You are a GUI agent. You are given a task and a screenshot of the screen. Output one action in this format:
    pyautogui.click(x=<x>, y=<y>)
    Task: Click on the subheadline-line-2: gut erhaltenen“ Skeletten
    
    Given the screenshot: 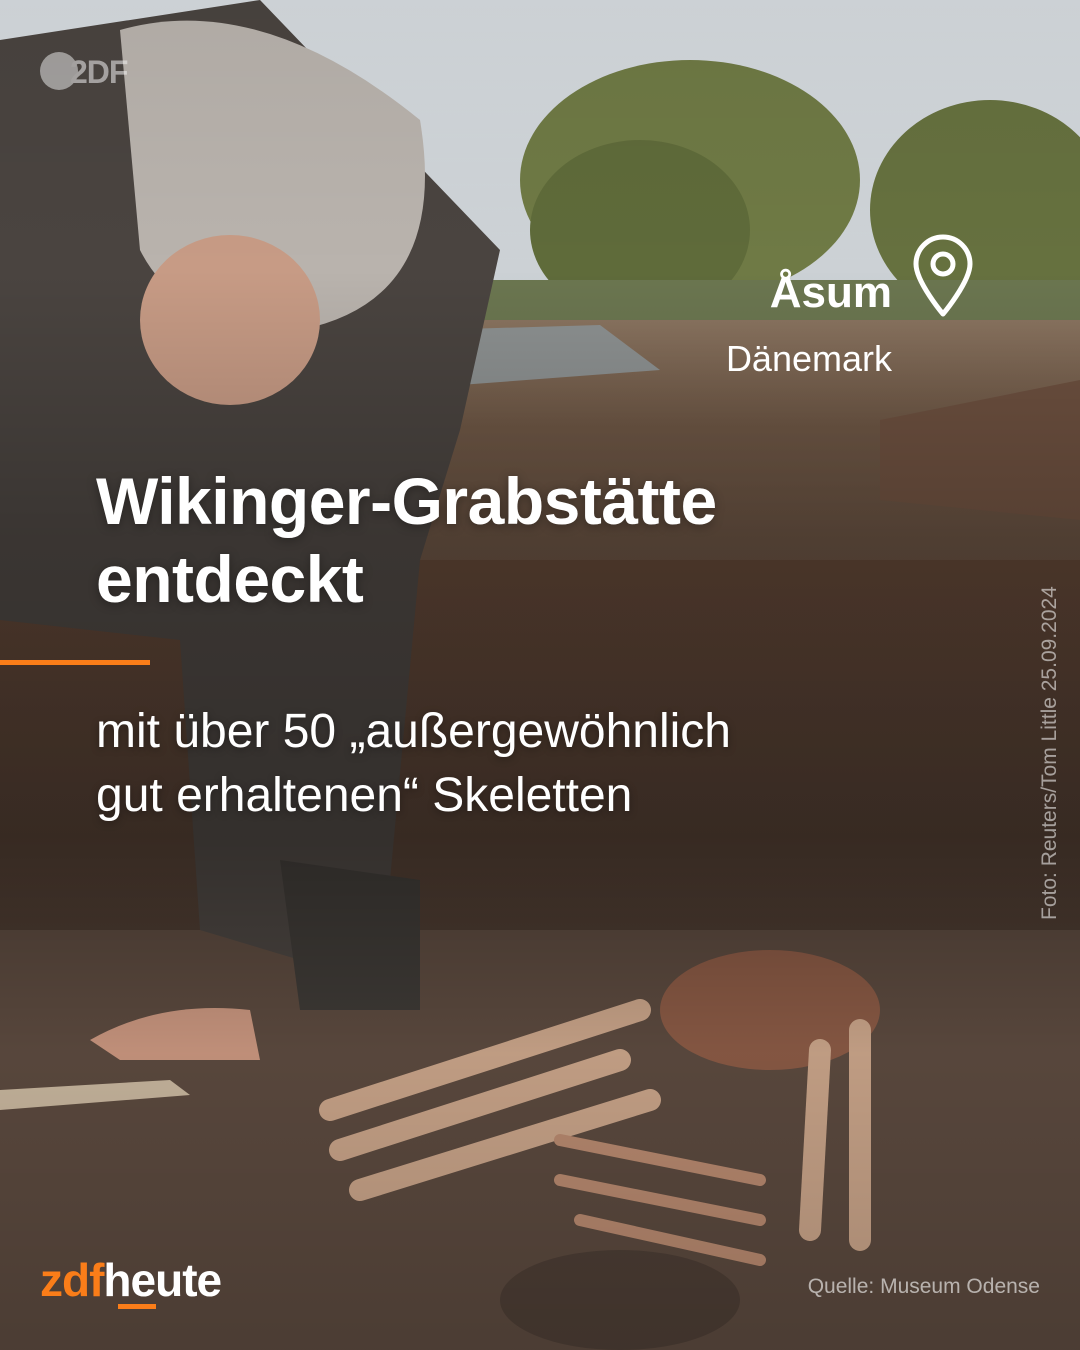 What is the action you would take?
    pyautogui.click(x=364, y=795)
    